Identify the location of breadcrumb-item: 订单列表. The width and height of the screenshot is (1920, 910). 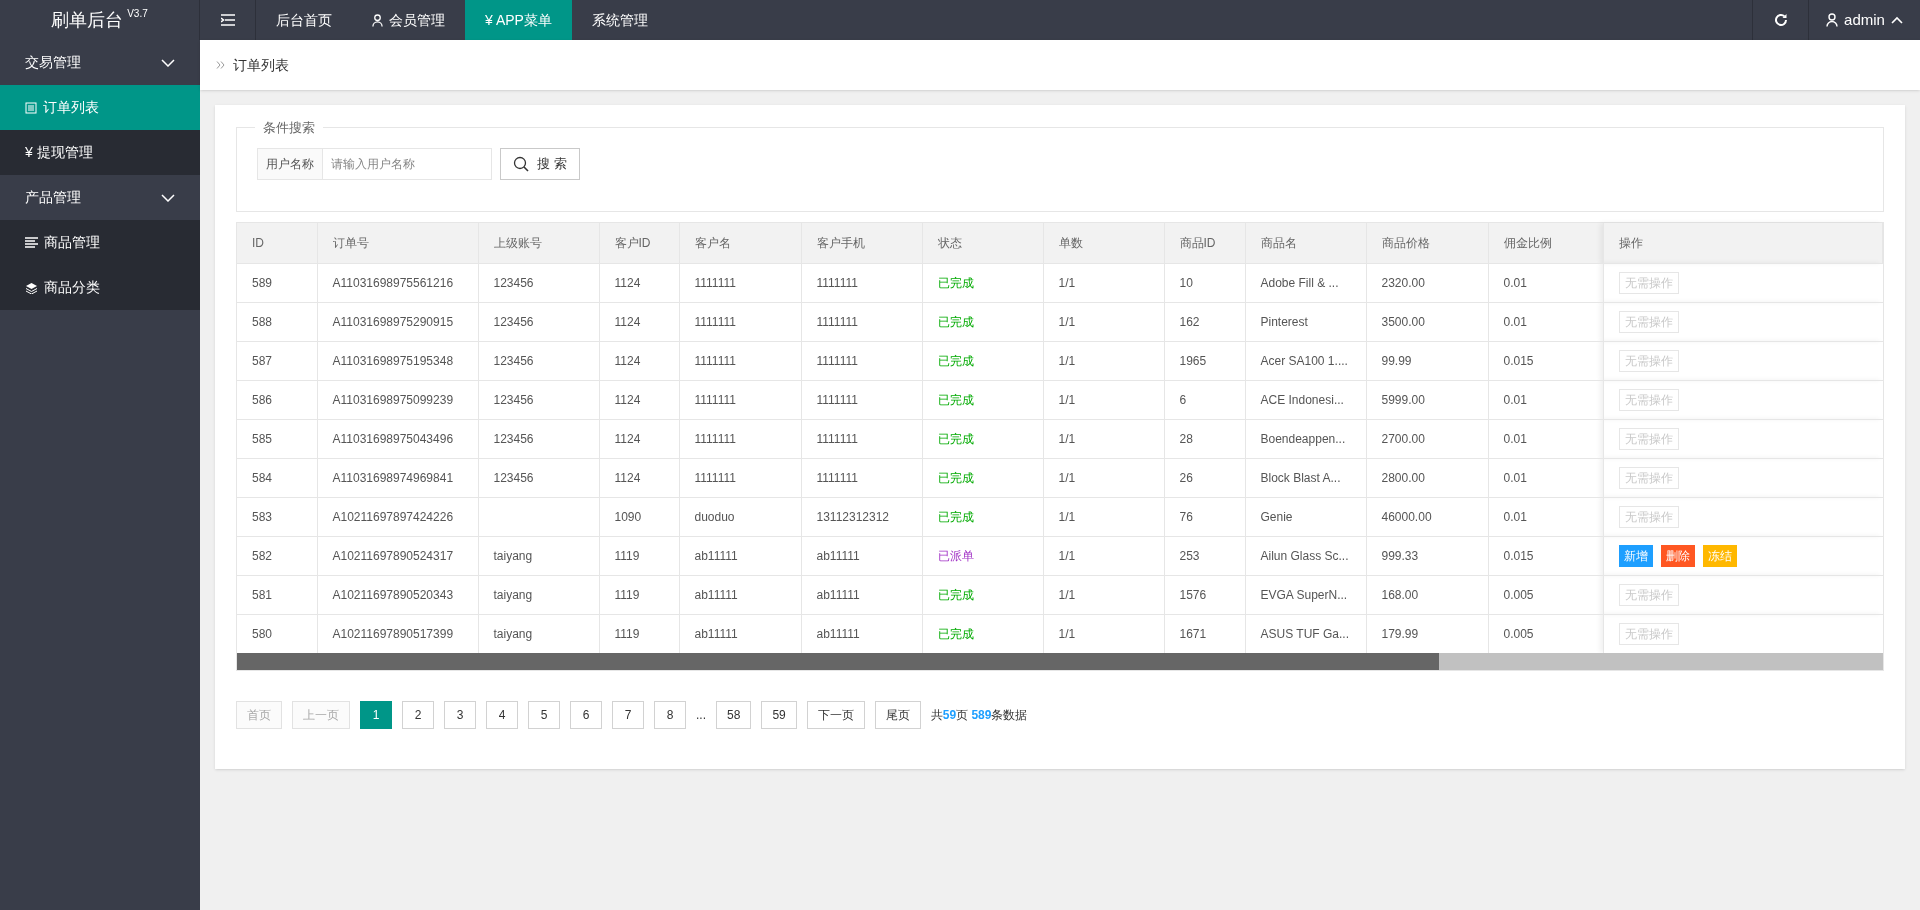
(261, 65).